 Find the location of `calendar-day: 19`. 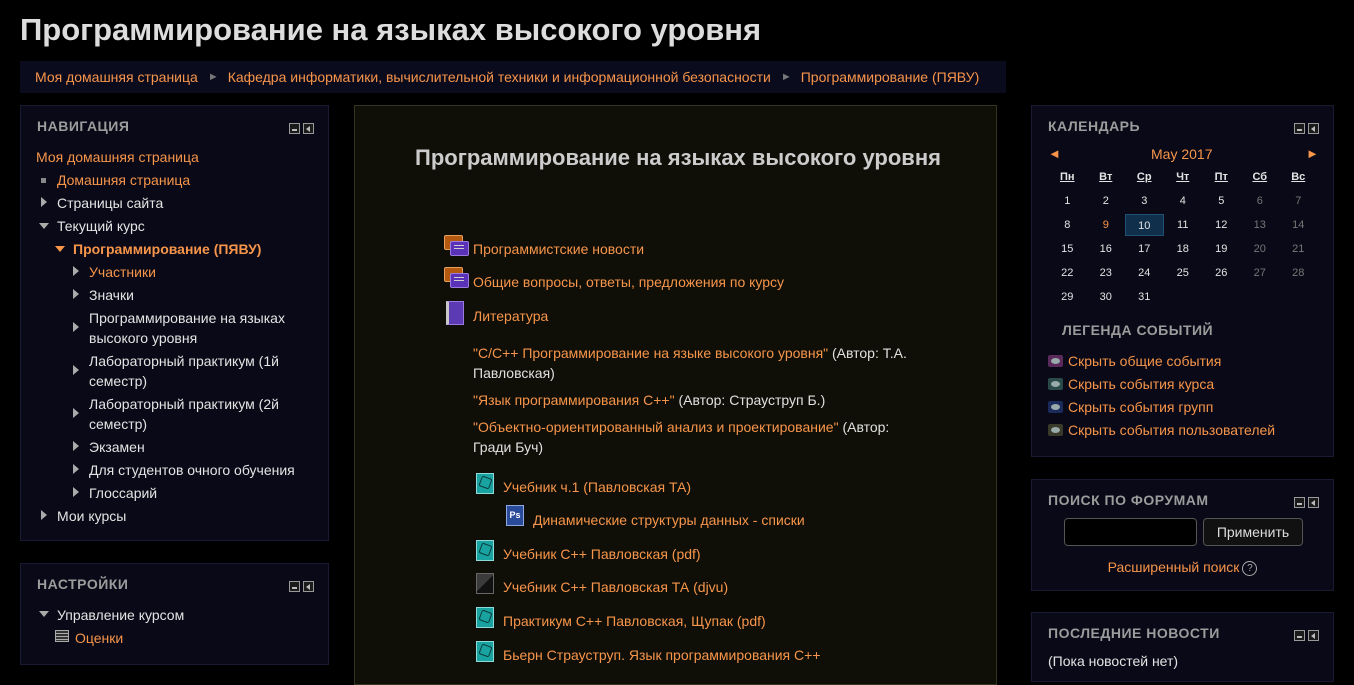

calendar-day: 19 is located at coordinates (1221, 249).